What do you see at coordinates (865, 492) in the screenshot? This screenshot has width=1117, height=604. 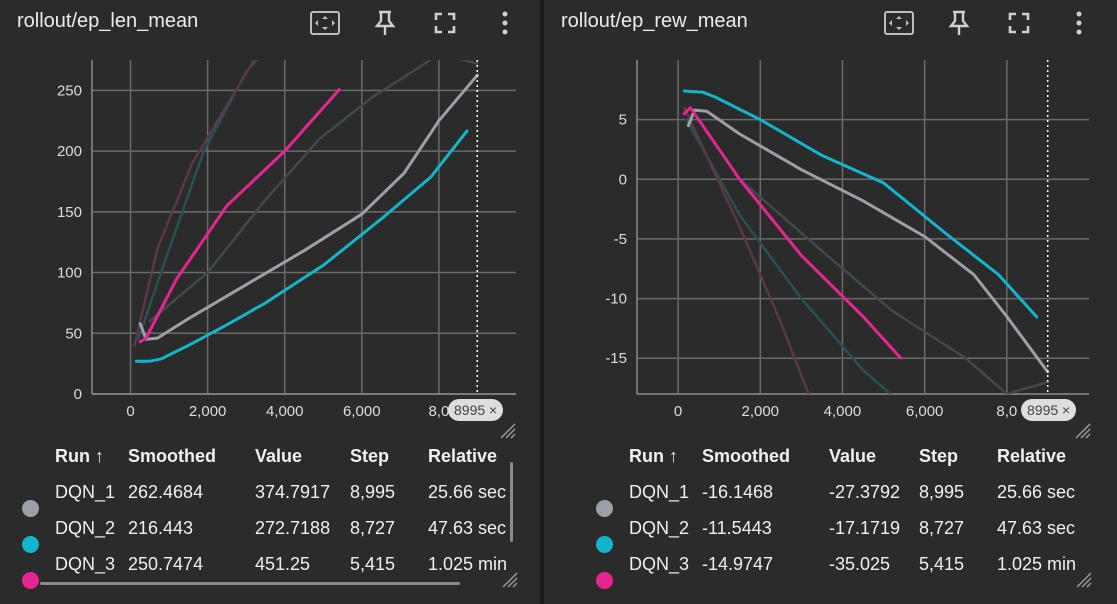 I see `table-cell: -27.3792` at bounding box center [865, 492].